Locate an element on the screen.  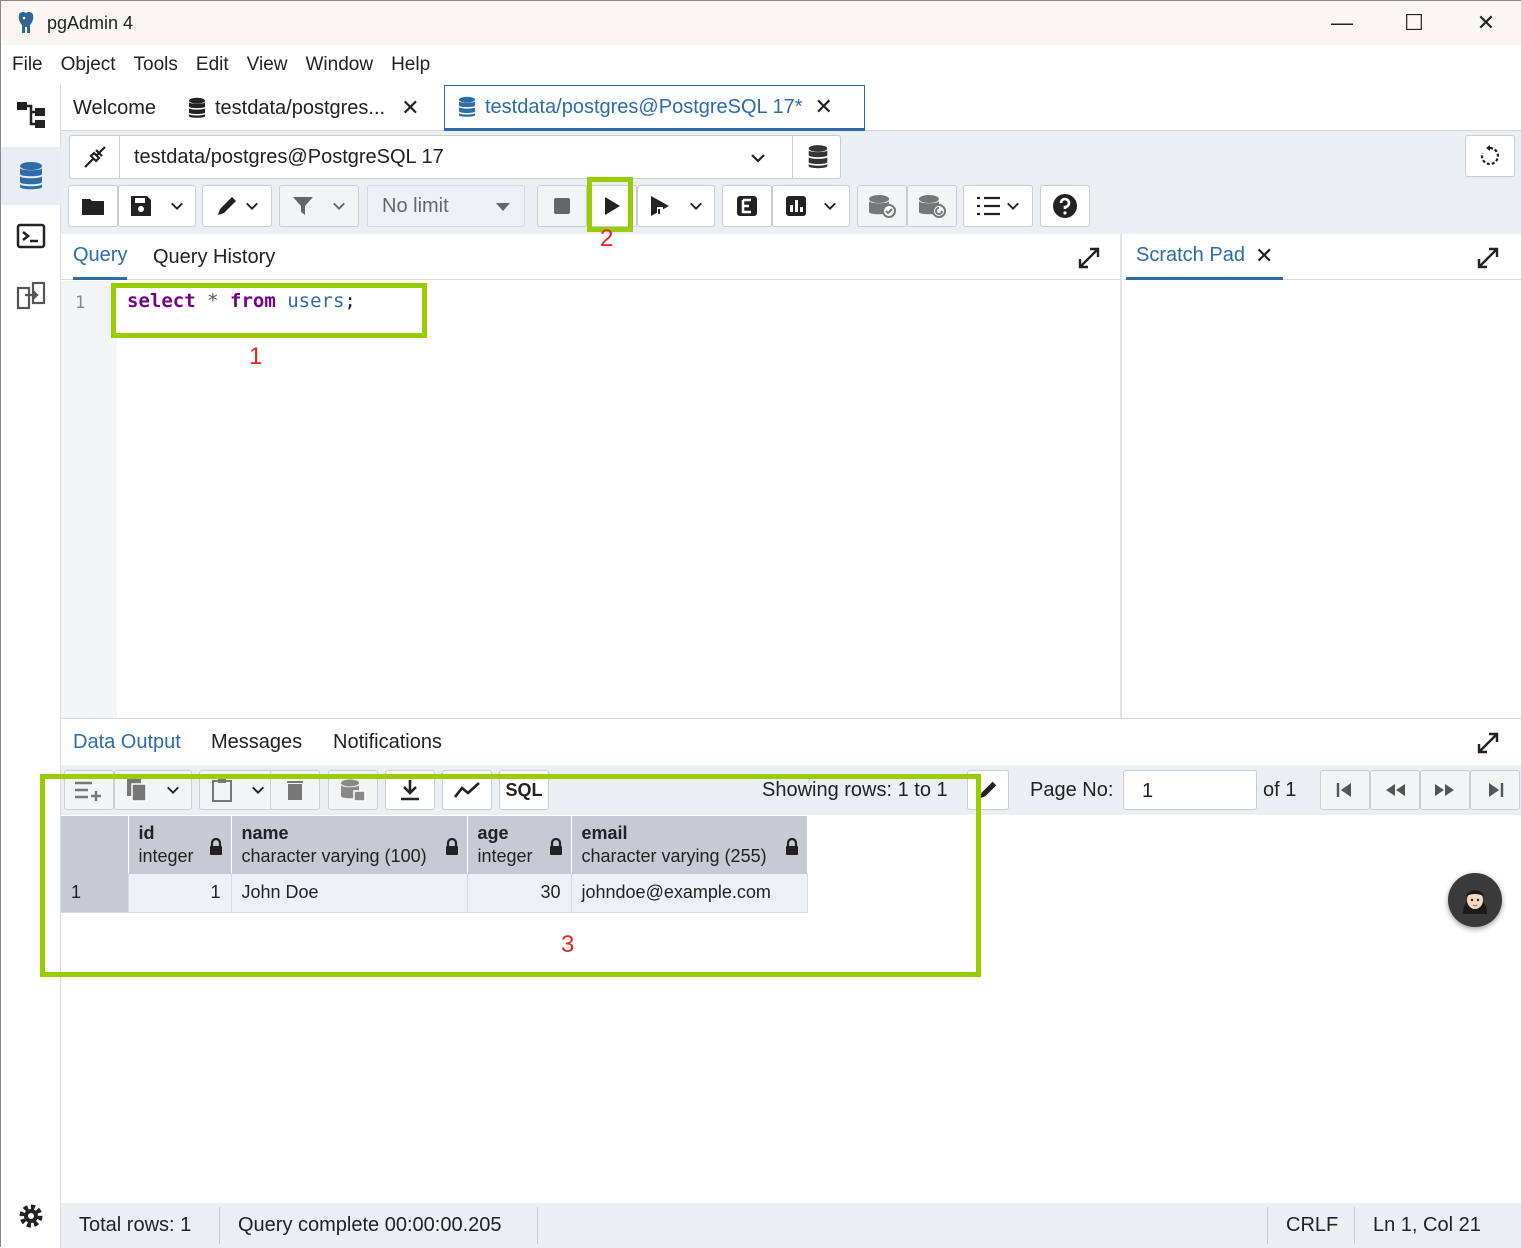
menu-view: View is located at coordinates (267, 65).